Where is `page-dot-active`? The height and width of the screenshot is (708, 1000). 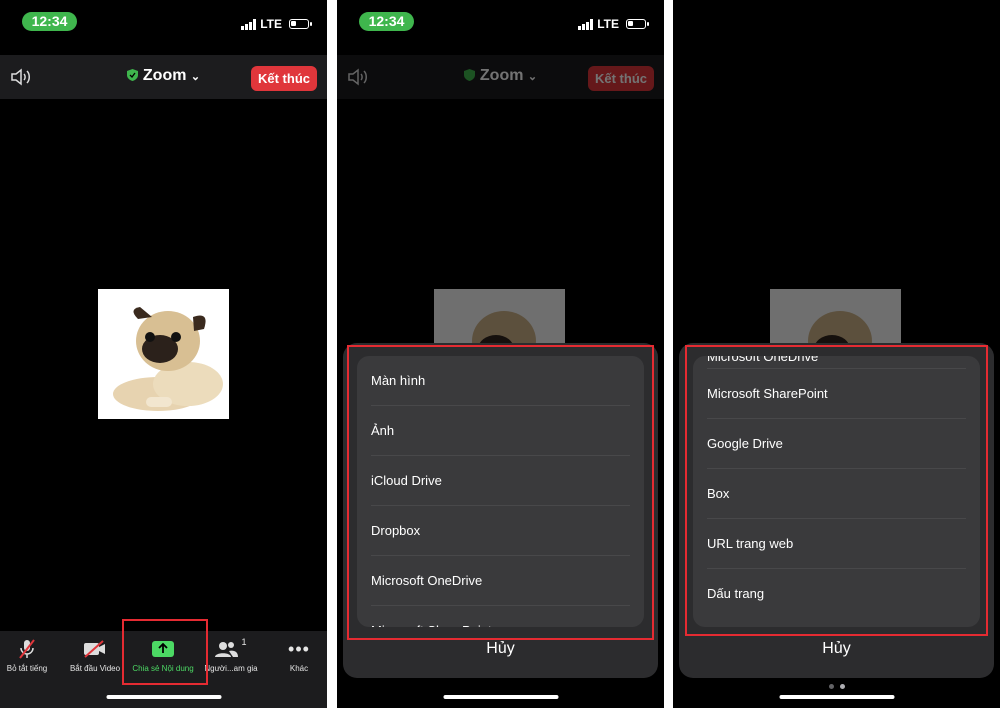 page-dot-active is located at coordinates (842, 686).